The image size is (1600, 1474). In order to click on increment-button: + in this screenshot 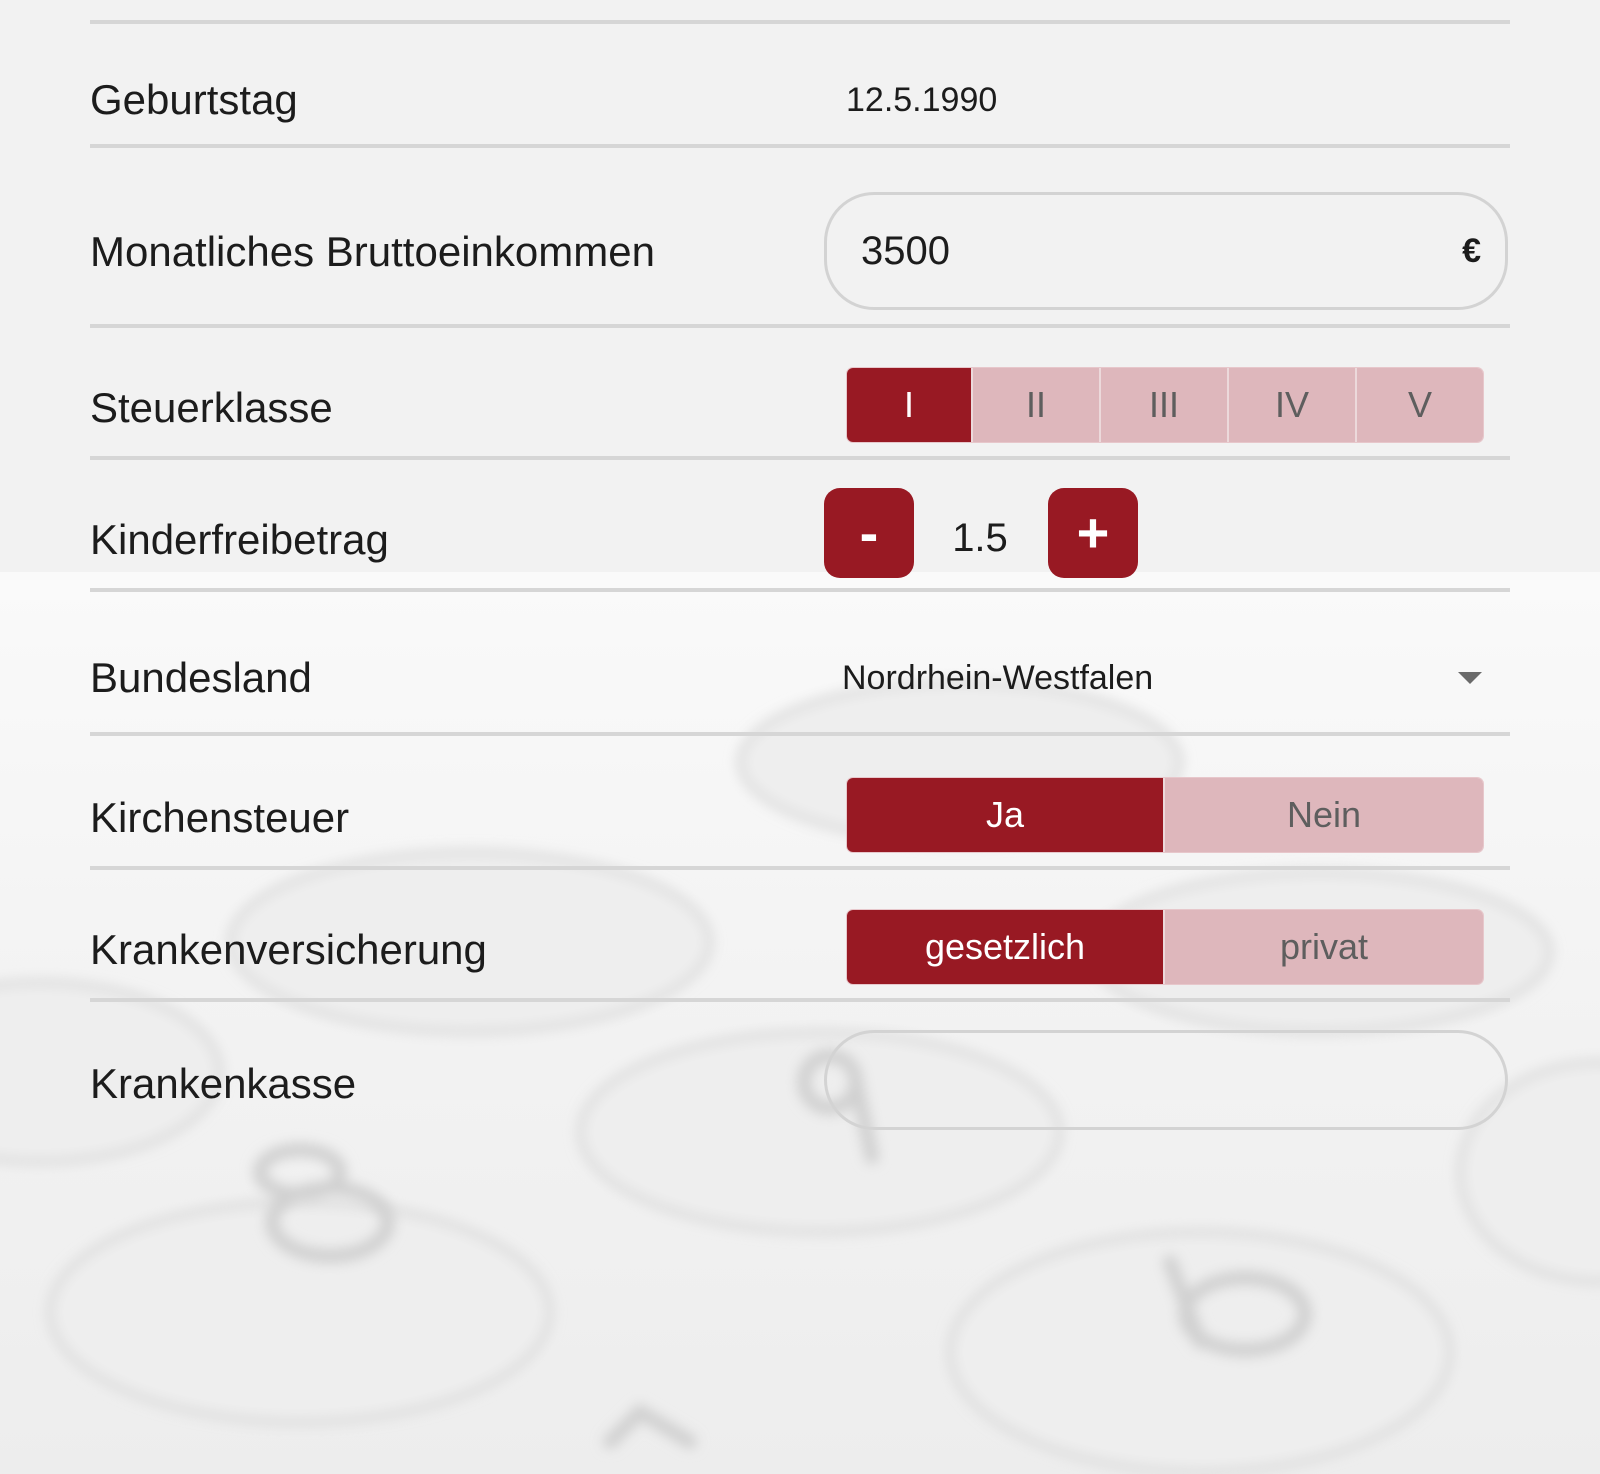, I will do `click(1093, 533)`.